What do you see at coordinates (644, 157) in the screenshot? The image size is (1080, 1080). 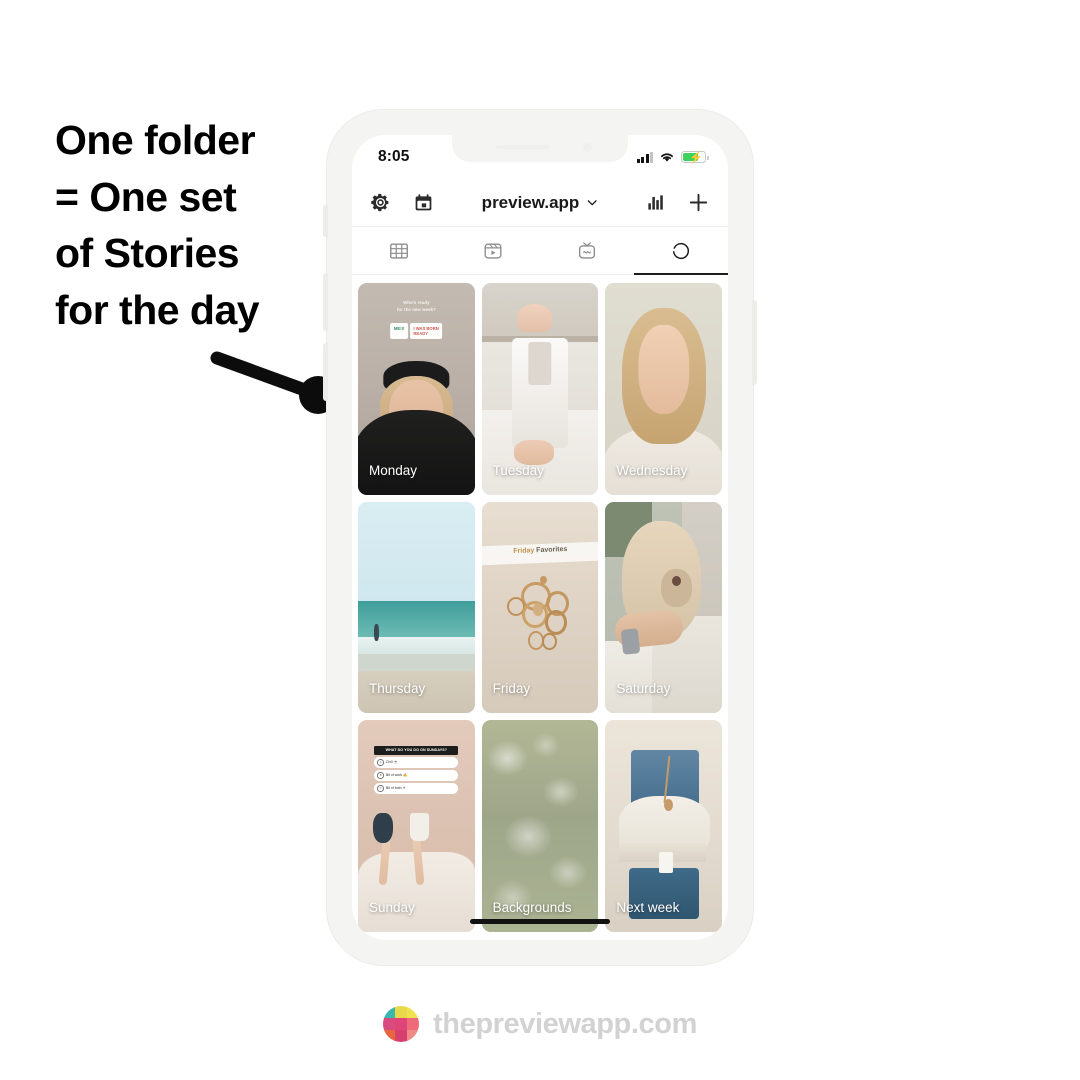 I see `signal-bars-icon` at bounding box center [644, 157].